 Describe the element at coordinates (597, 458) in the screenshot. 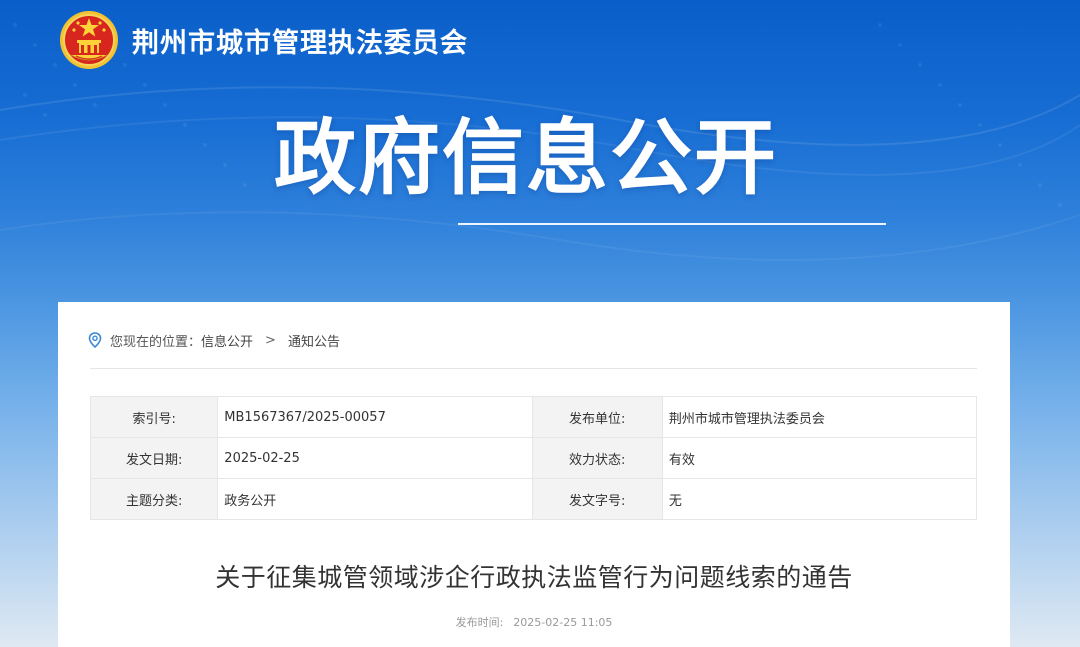

I see `meta-label-validity-status: 效力状态:` at that location.